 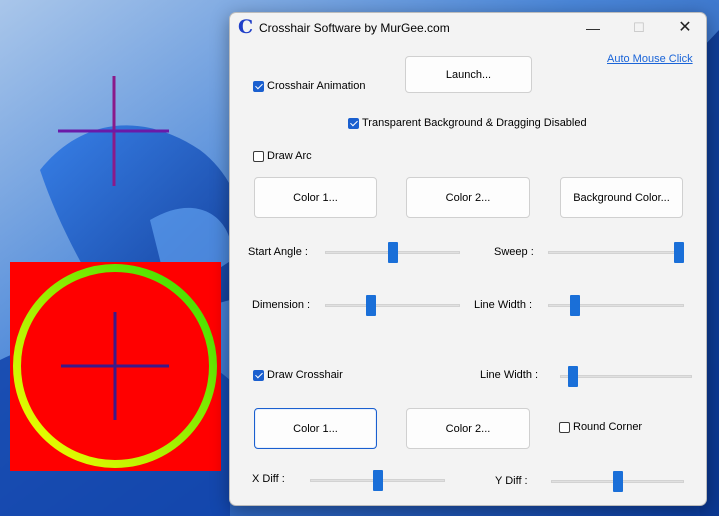 I want to click on sweep-slider, so click(x=616, y=252).